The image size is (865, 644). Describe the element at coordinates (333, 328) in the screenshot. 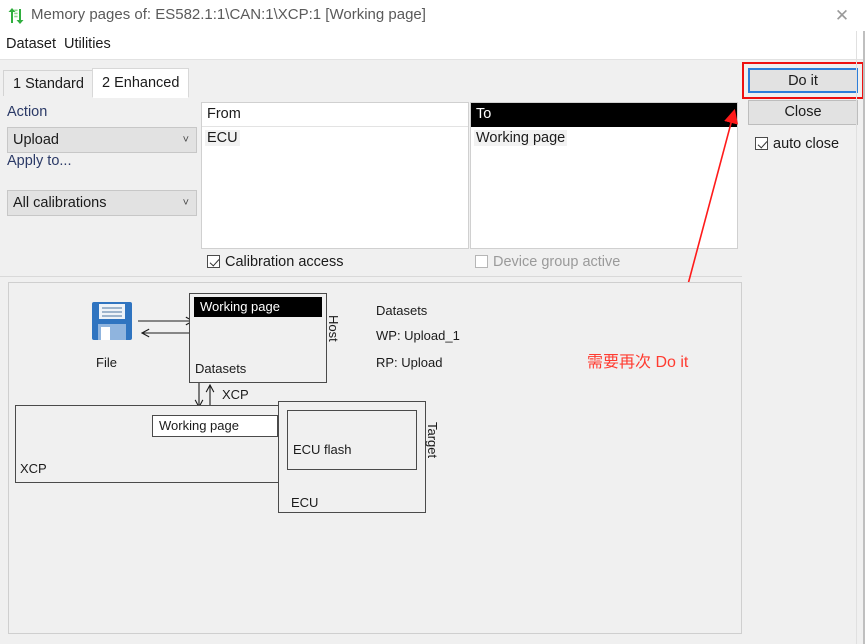

I see `host-label: Host` at that location.